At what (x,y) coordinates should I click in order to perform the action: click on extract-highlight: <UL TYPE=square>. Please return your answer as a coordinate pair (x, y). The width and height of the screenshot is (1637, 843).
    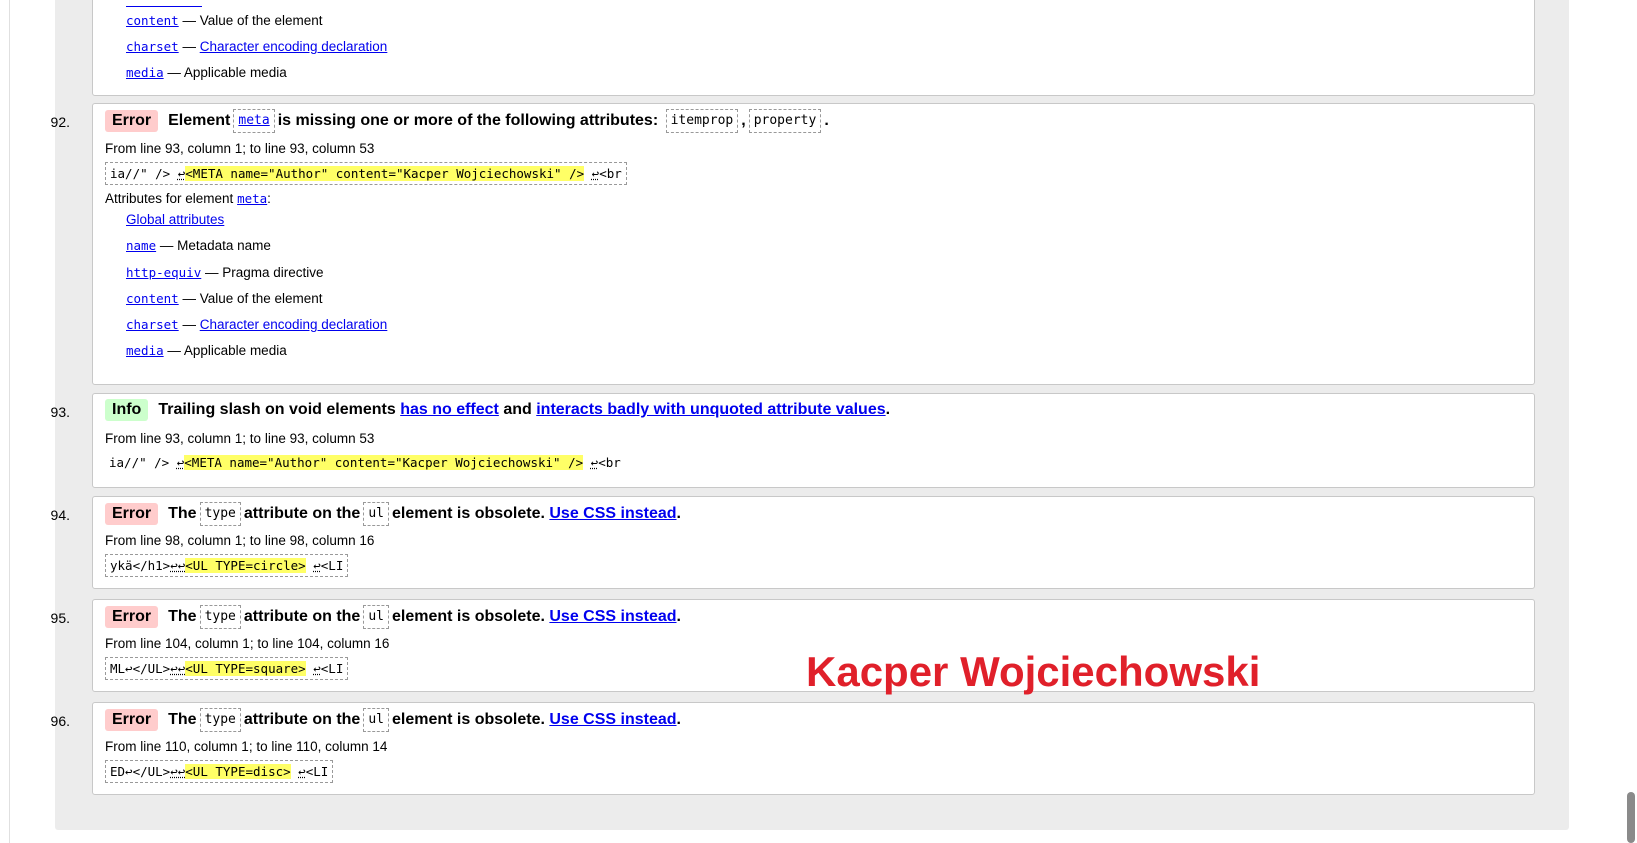
    Looking at the image, I should click on (245, 668).